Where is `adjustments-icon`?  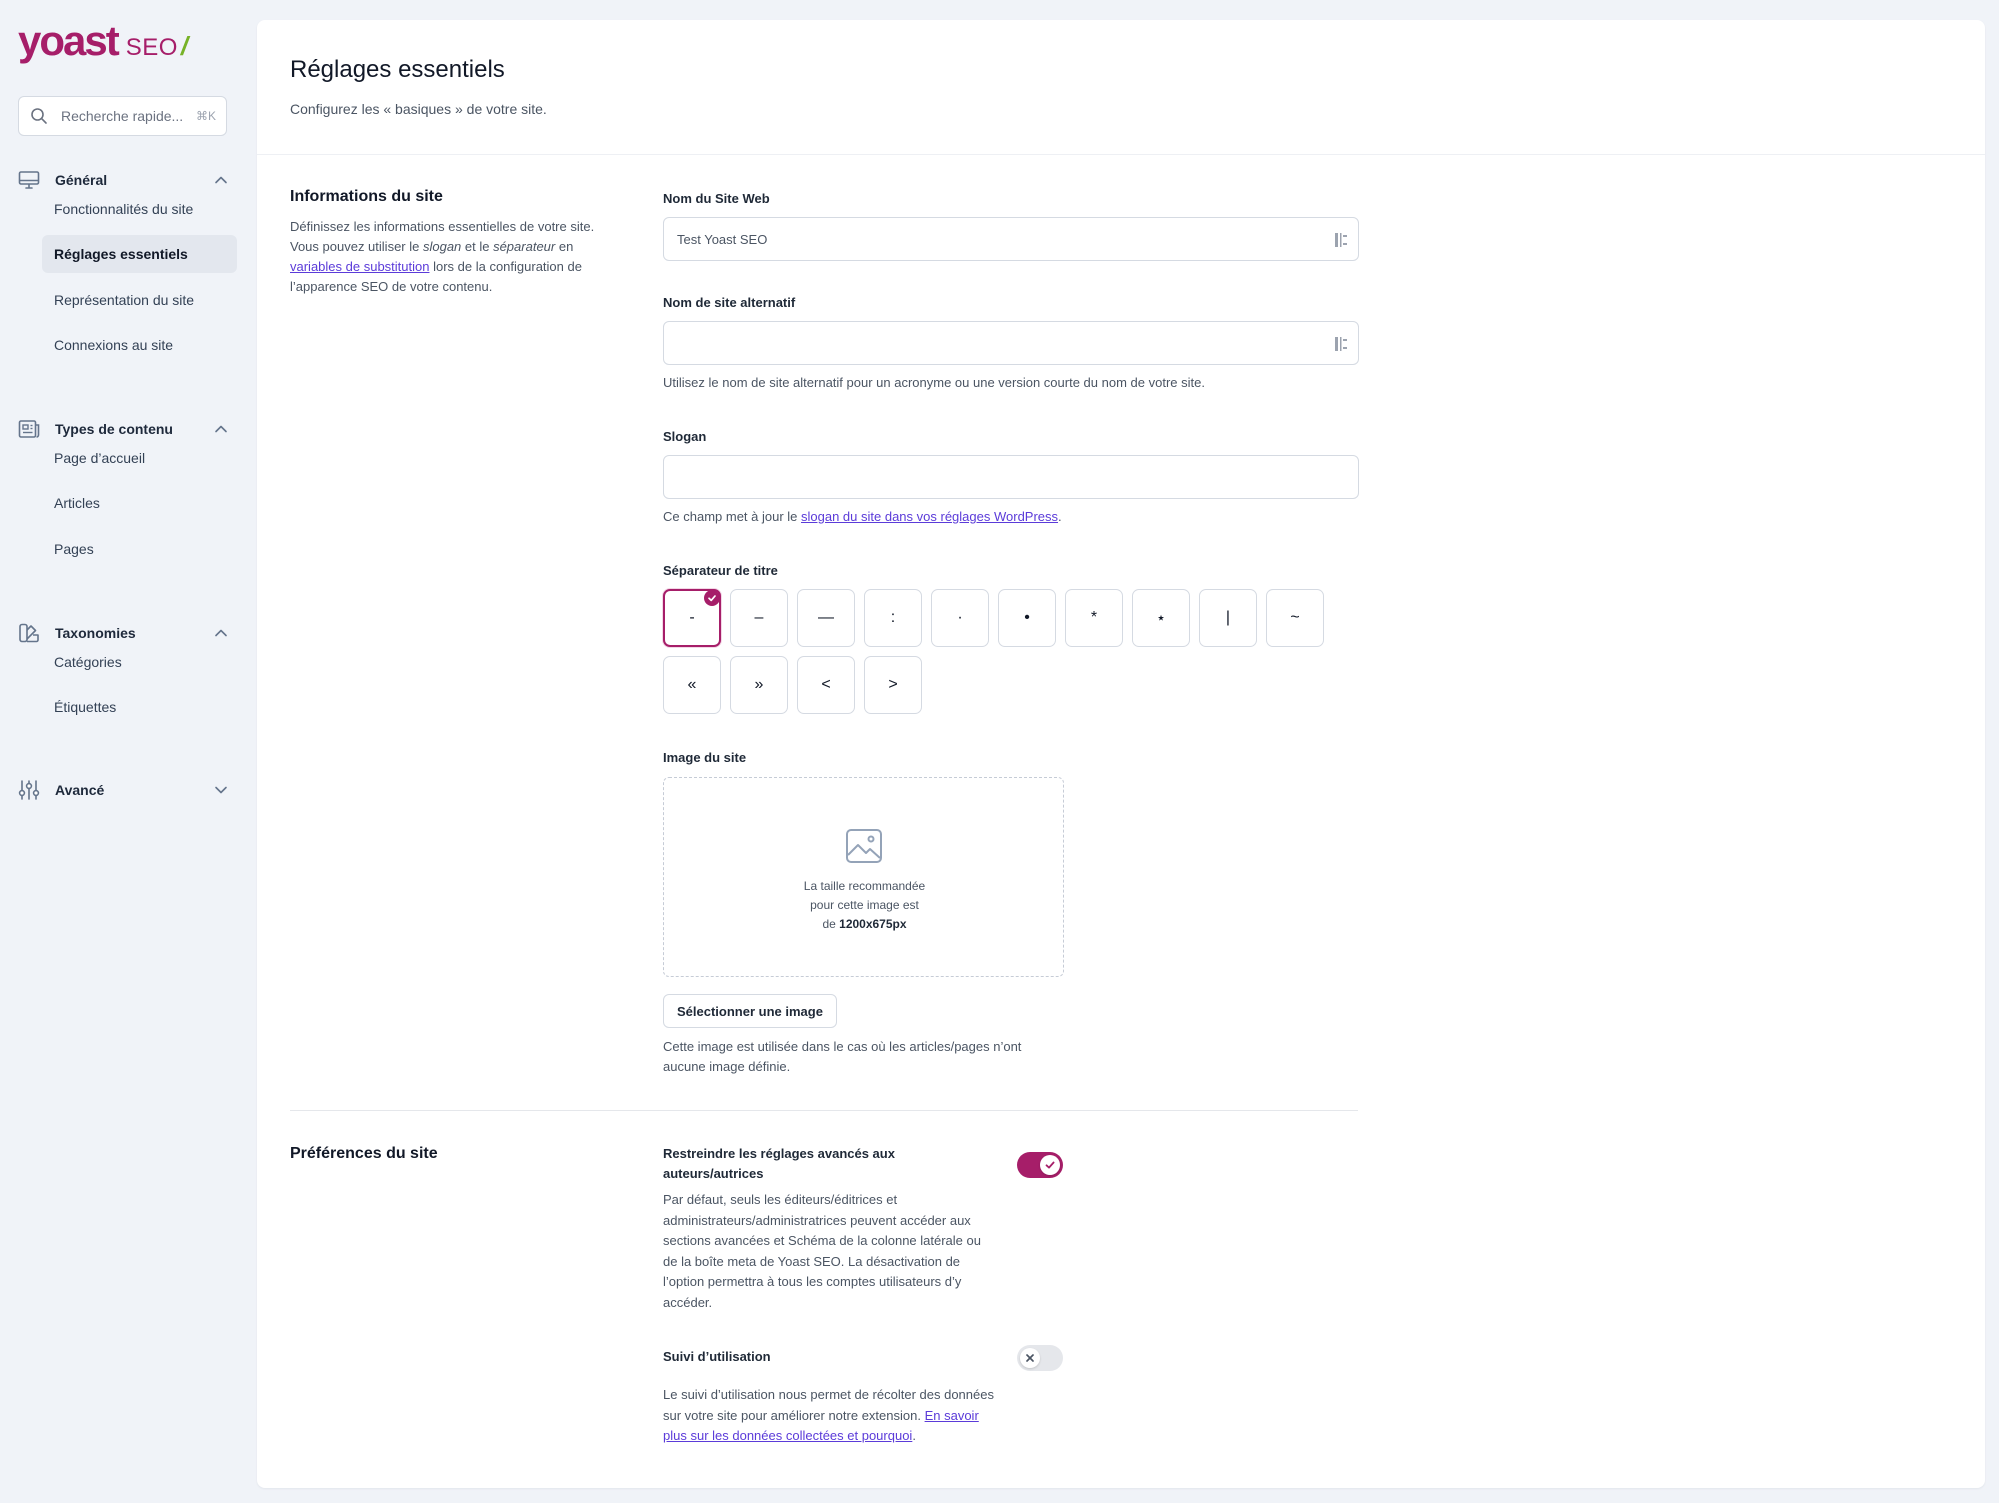
adjustments-icon is located at coordinates (29, 790).